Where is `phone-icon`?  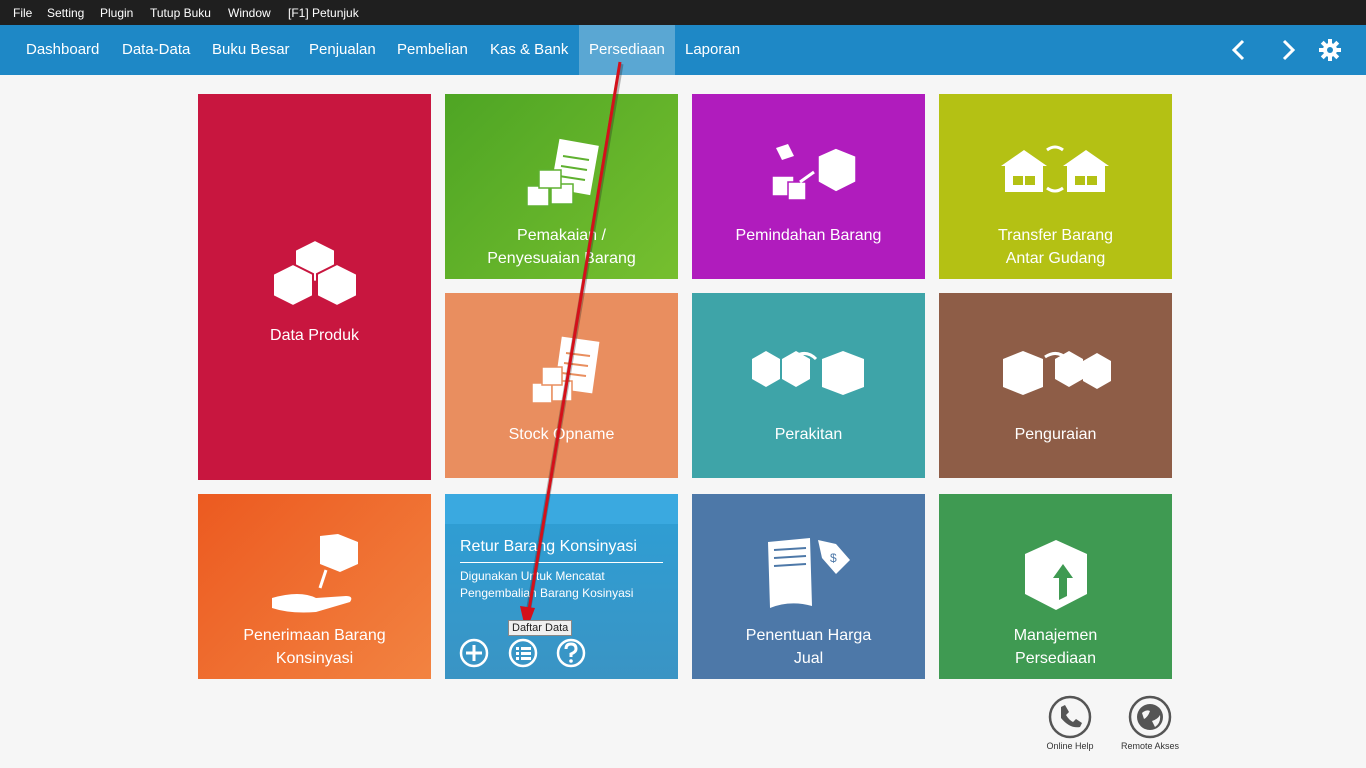
phone-icon is located at coordinates (1070, 717).